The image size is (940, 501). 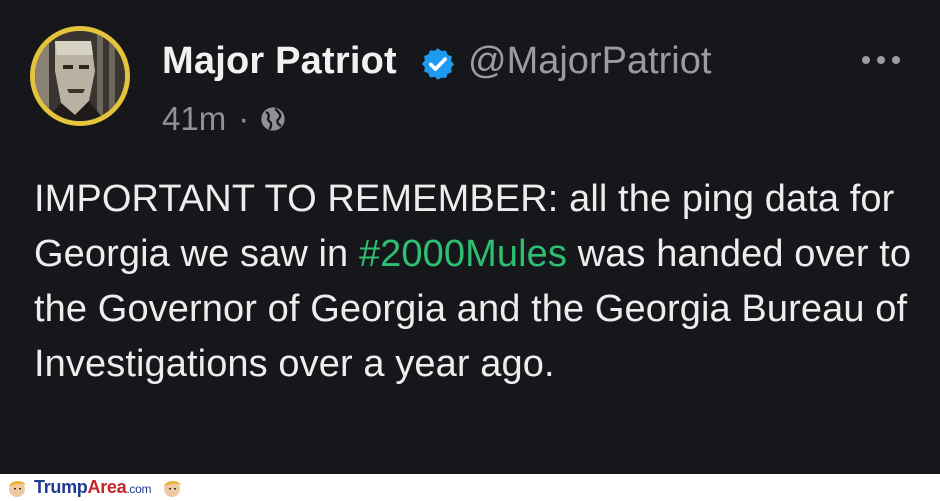 What do you see at coordinates (139, 489) in the screenshot?
I see `watermark-part3: .com` at bounding box center [139, 489].